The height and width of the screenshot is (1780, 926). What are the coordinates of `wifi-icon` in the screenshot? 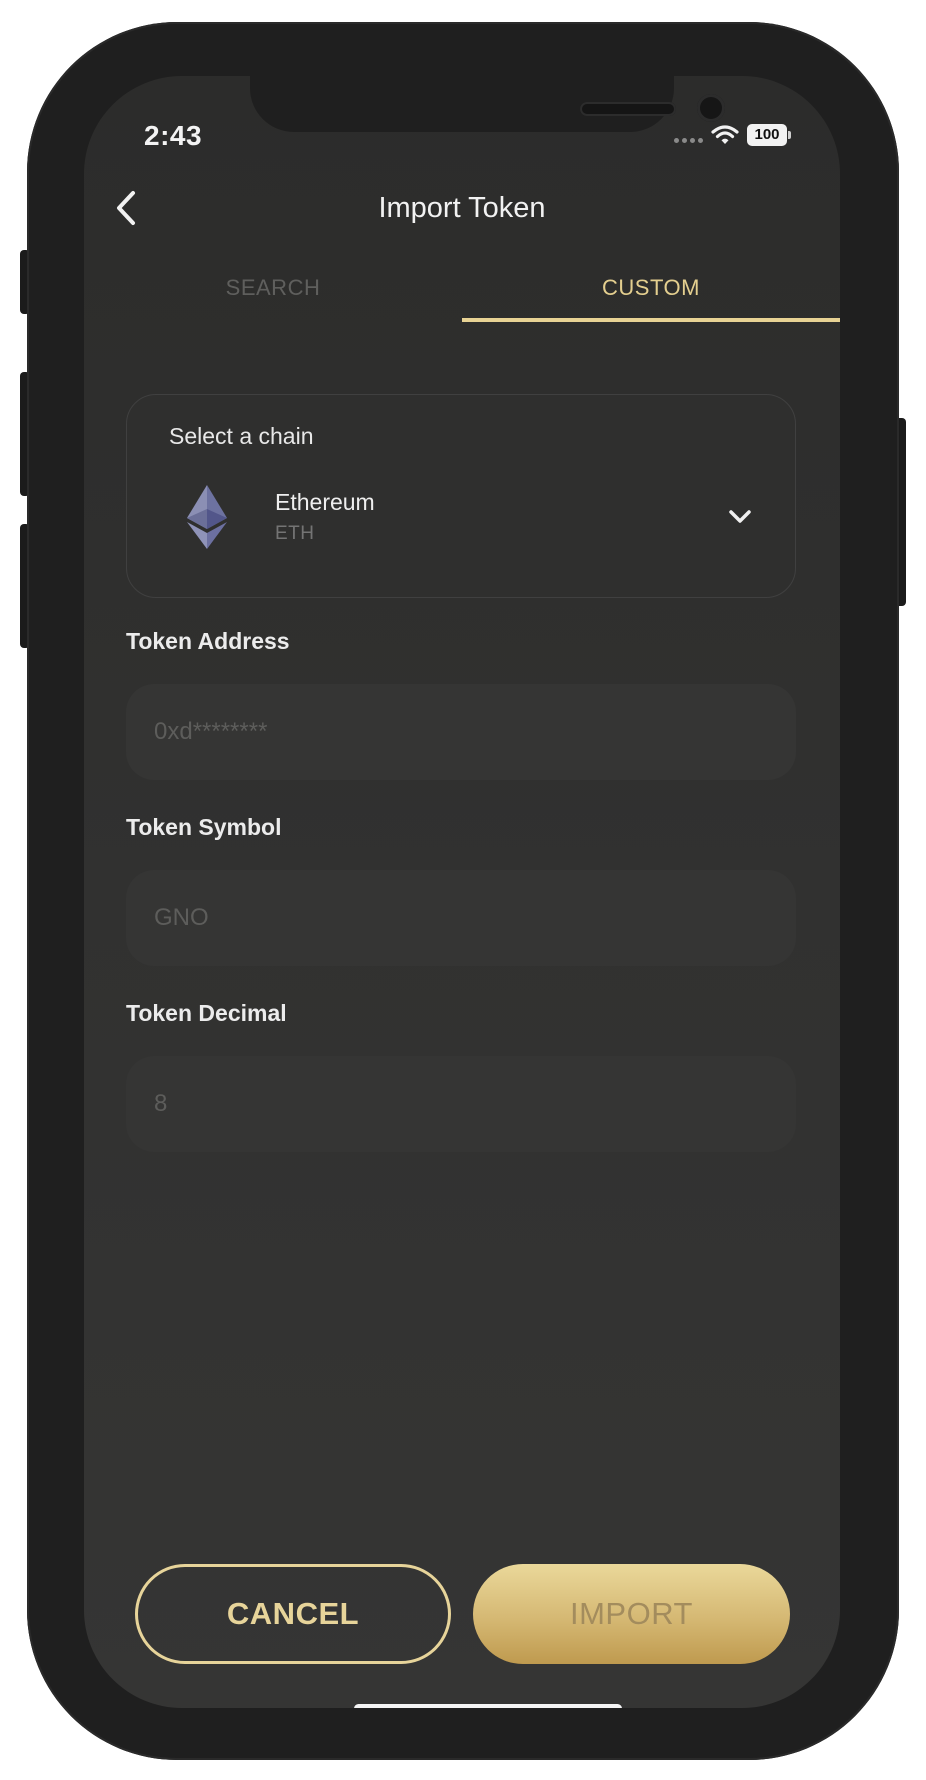 It's located at (725, 134).